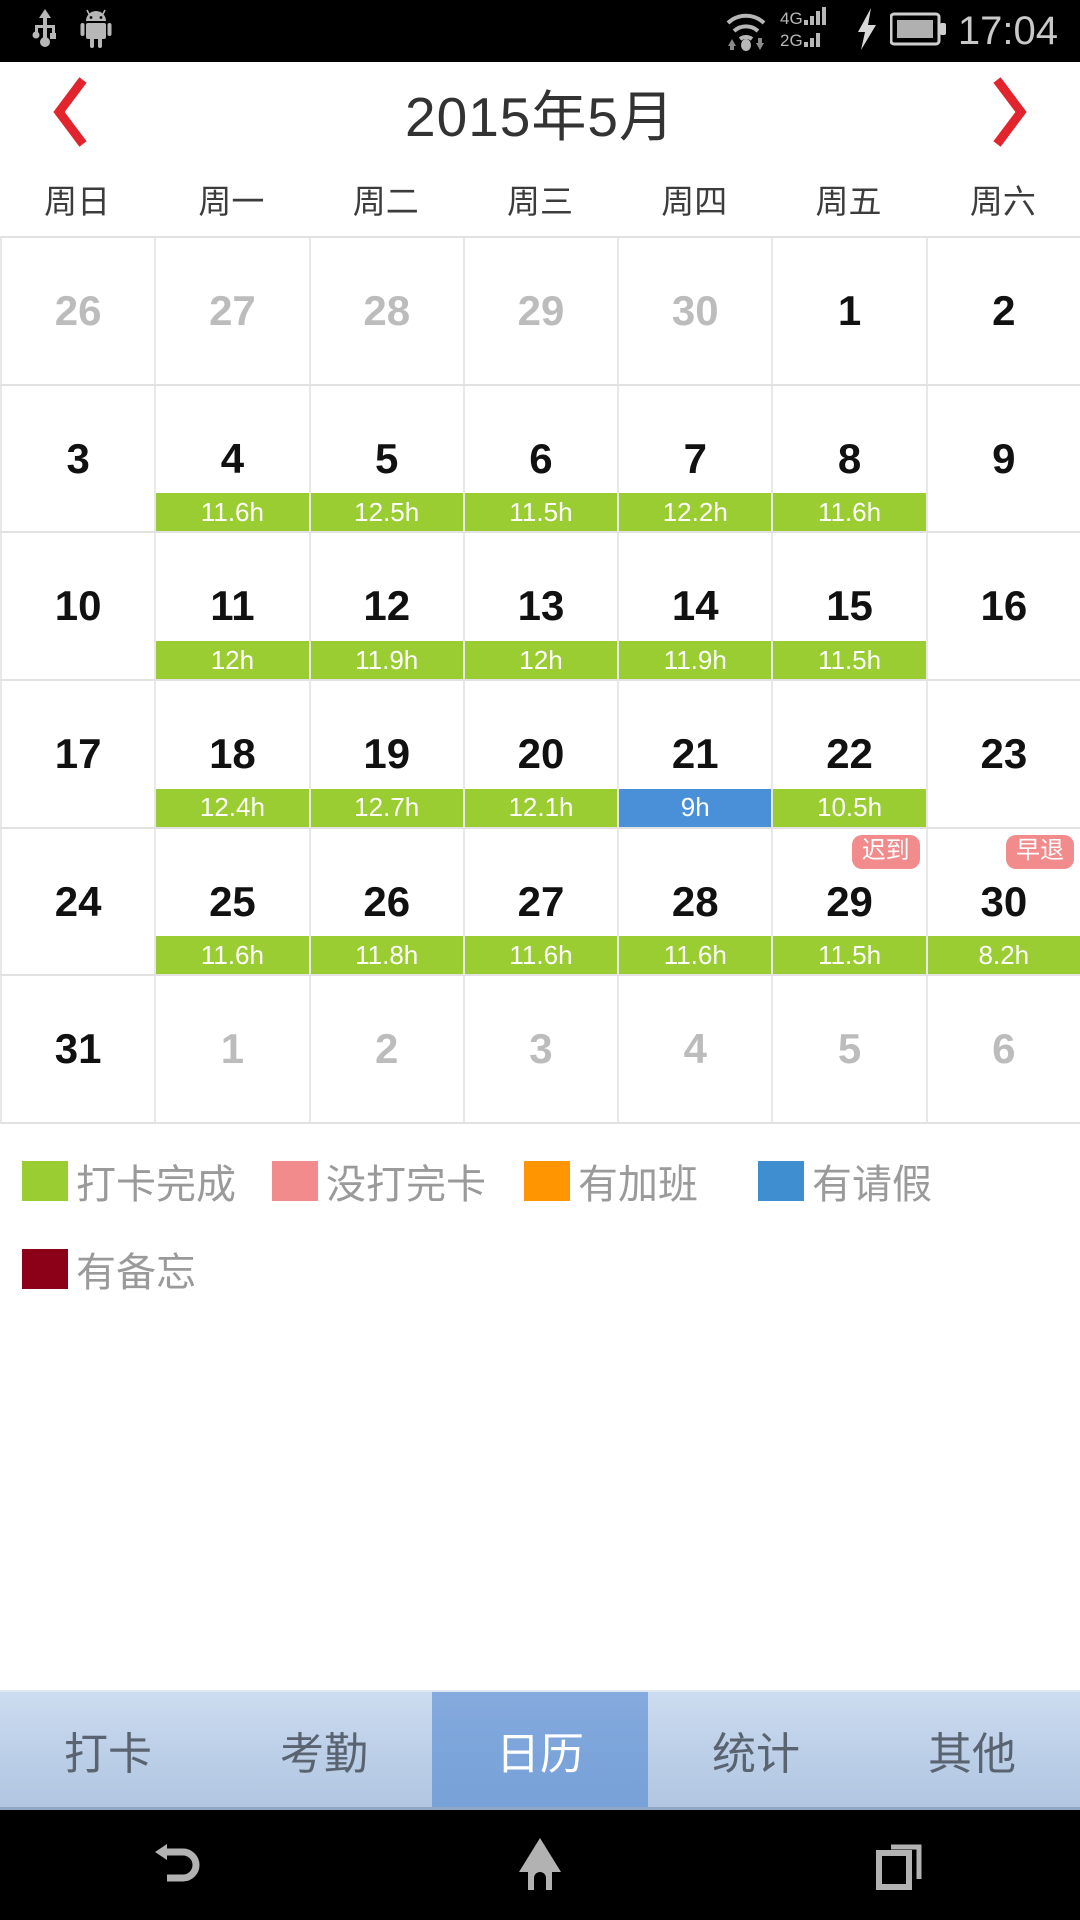 The width and height of the screenshot is (1080, 1920). I want to click on legend-row-1: 打卡完成 没打完卡 有加班 有请假, so click(540, 1181).